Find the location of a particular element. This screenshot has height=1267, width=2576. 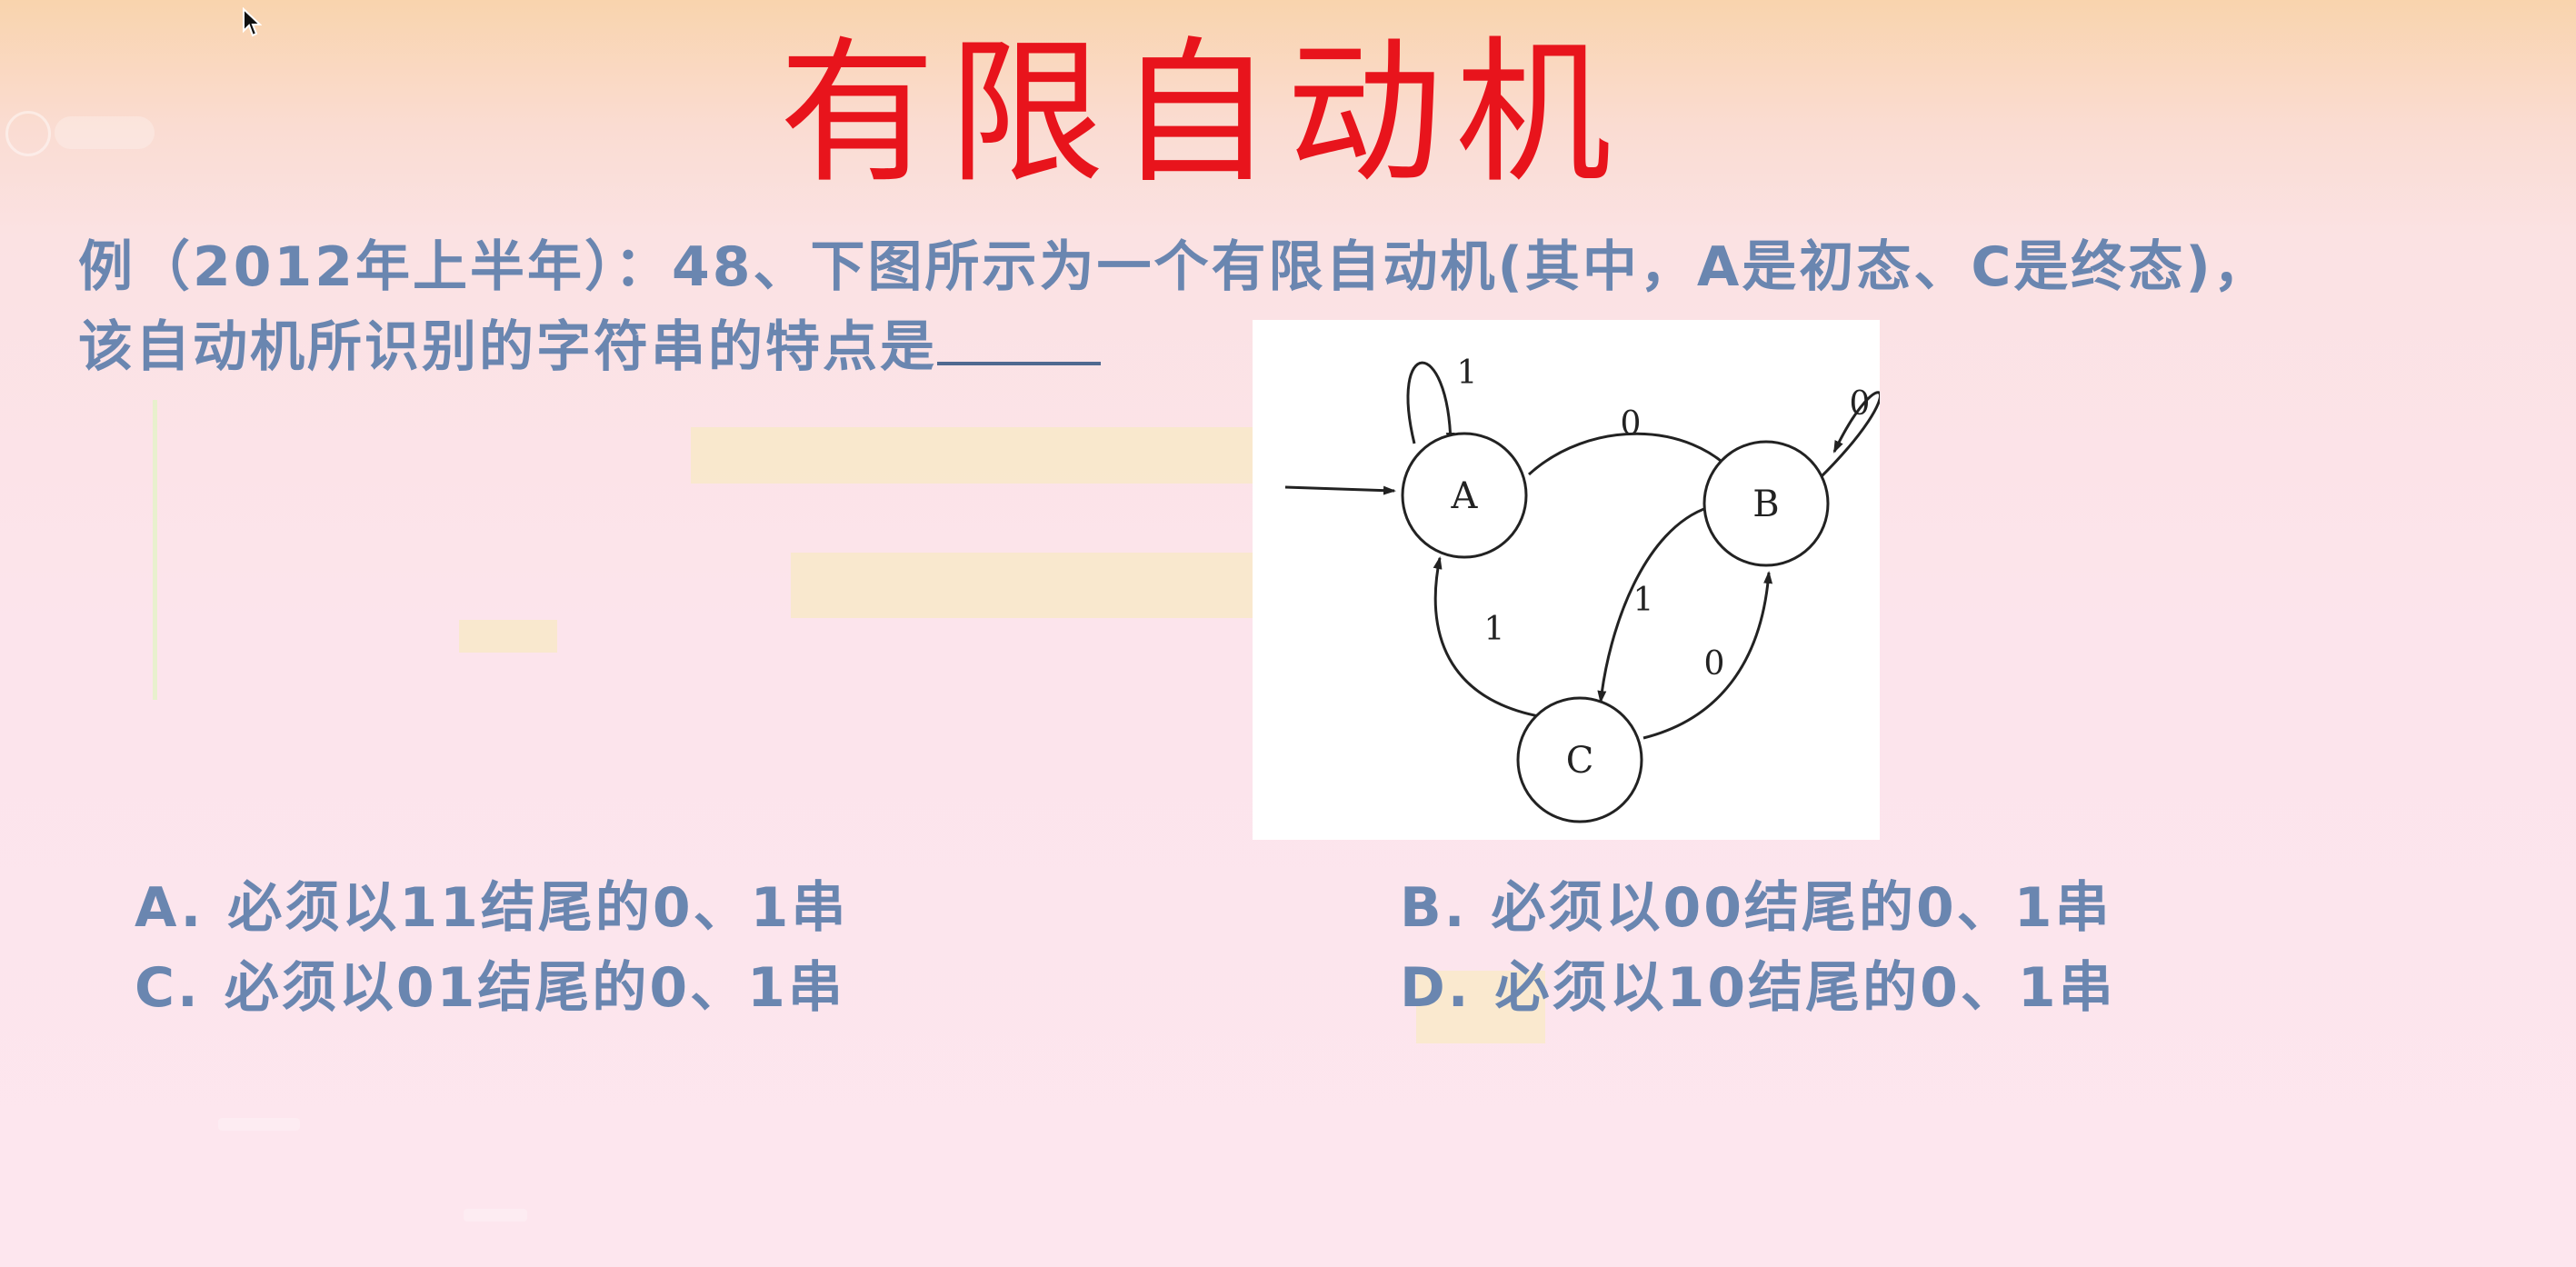

transition-label-a-a: 1 is located at coordinates (1467, 373).